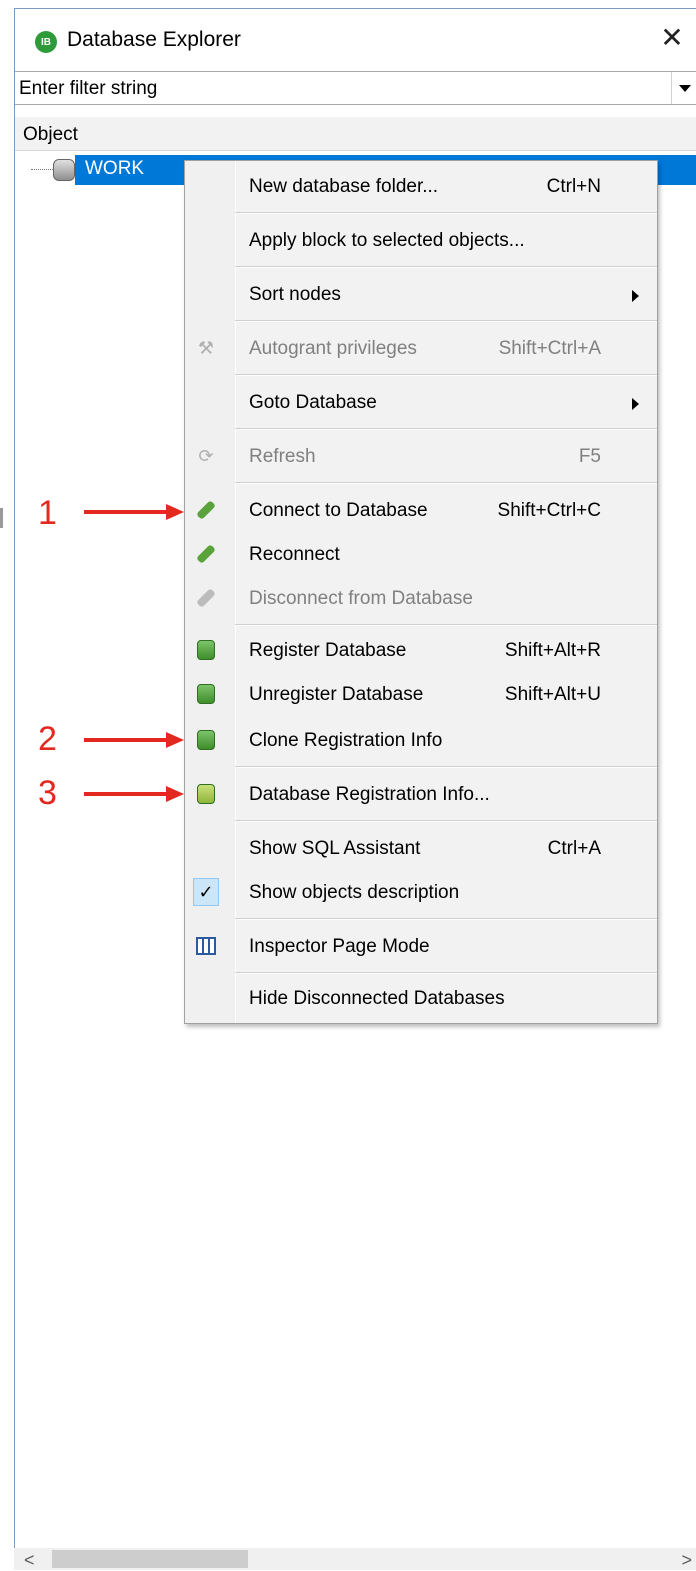 The image size is (696, 1571). I want to click on menu-item-shortcut: F5, so click(589, 456).